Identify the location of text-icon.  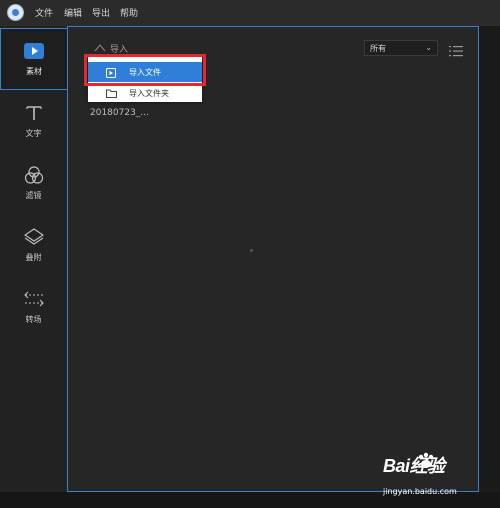
(34, 113).